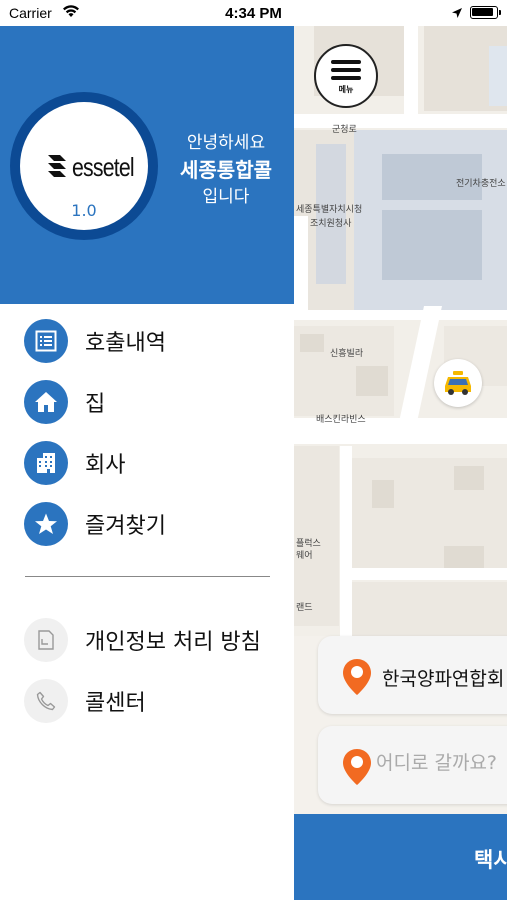 The width and height of the screenshot is (507, 900). I want to click on menu-item-home: 집, so click(154, 402).